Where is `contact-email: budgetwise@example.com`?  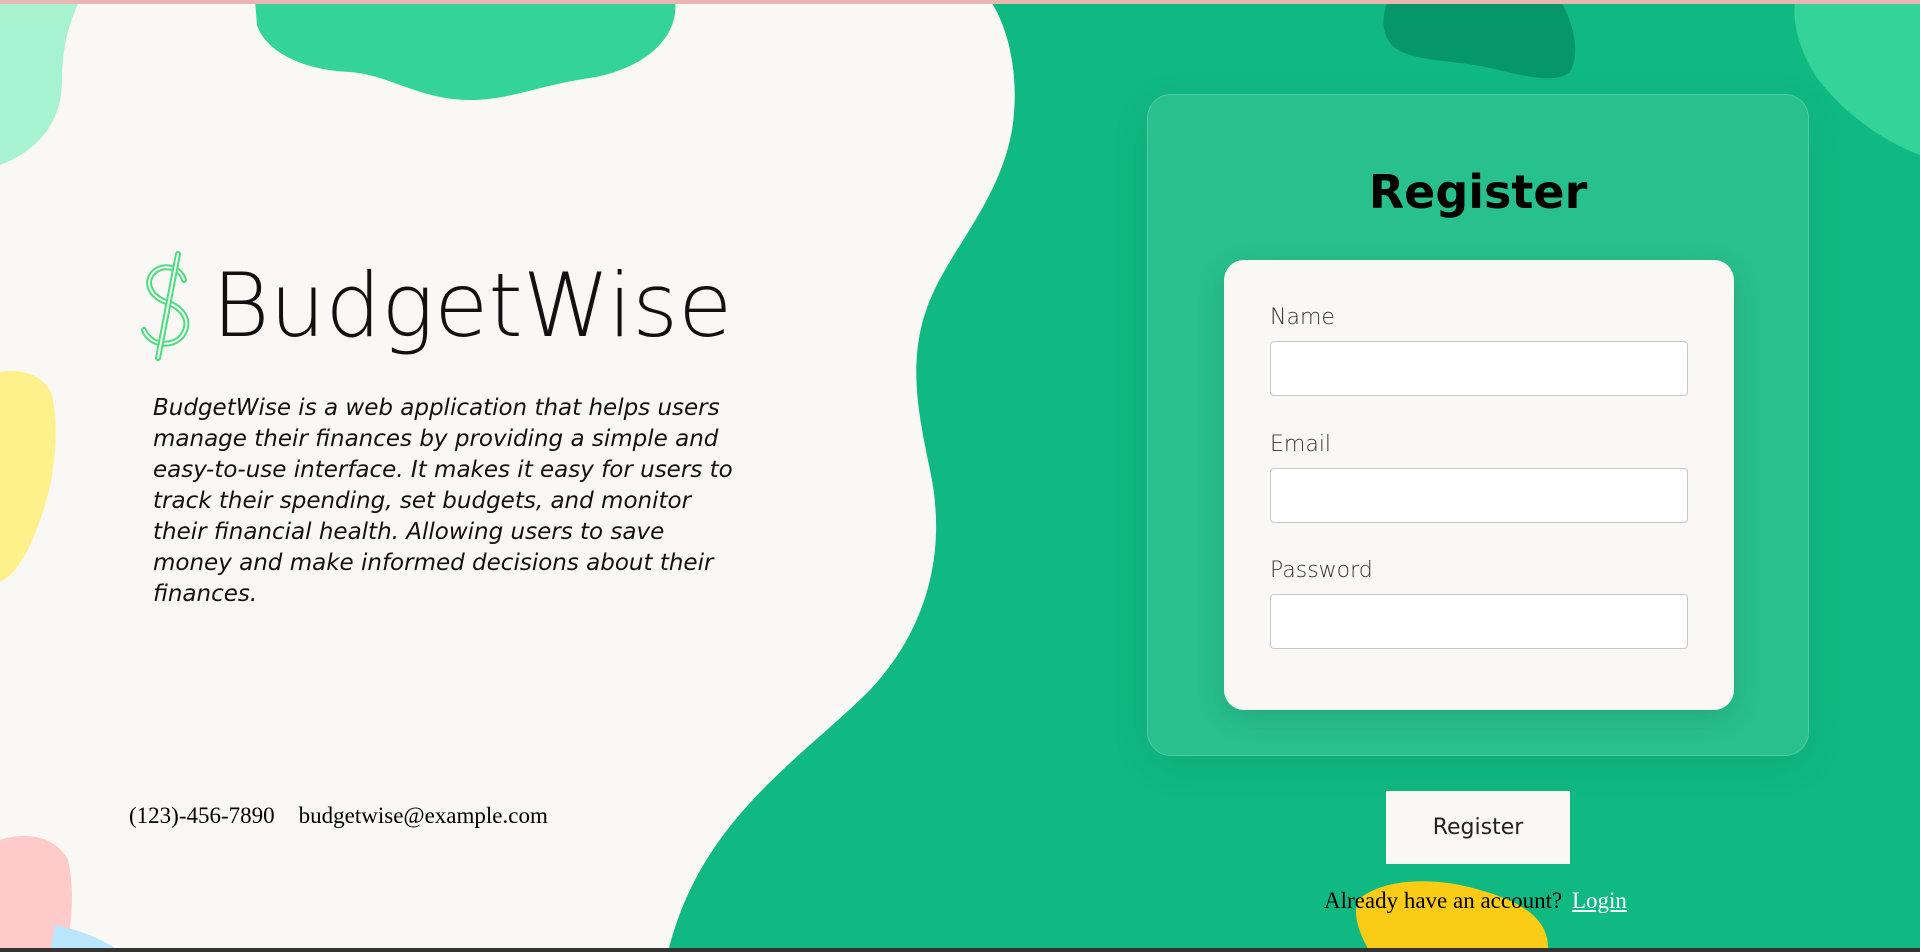 contact-email: budgetwise@example.com is located at coordinates (423, 815).